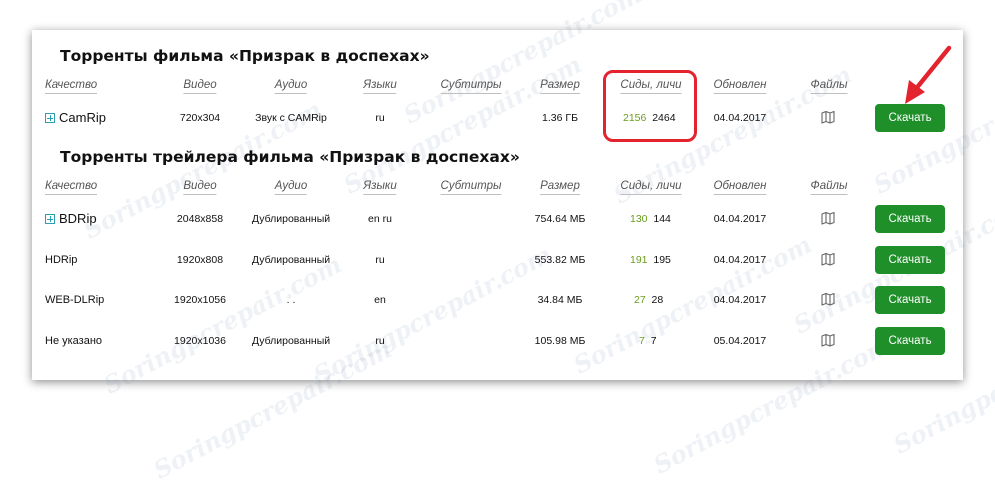 The height and width of the screenshot is (485, 995). What do you see at coordinates (639, 260) in the screenshot?
I see `seeds-count: 191` at bounding box center [639, 260].